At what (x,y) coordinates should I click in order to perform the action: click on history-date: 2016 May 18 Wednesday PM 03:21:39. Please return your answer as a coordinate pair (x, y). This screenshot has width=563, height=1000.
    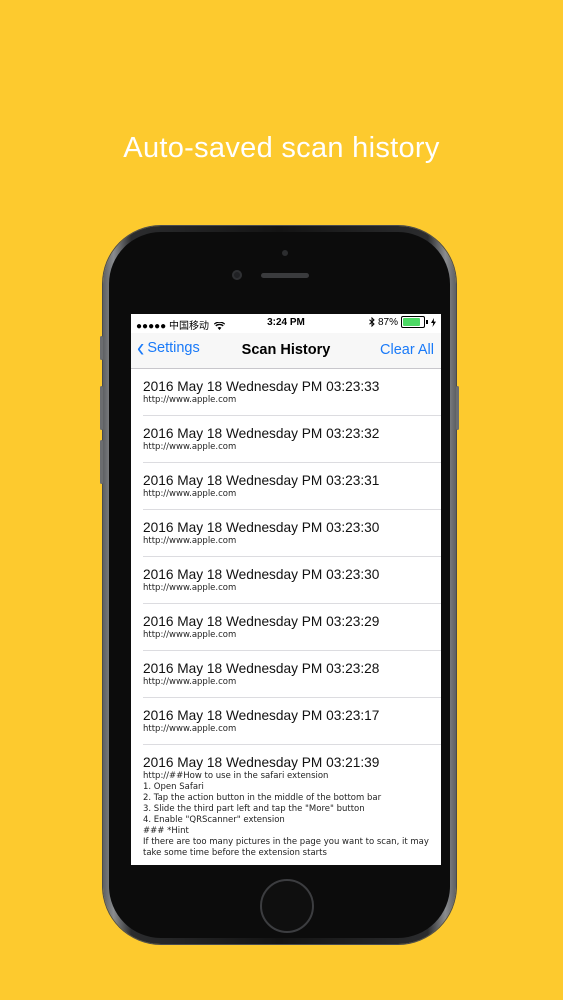
    Looking at the image, I should click on (261, 762).